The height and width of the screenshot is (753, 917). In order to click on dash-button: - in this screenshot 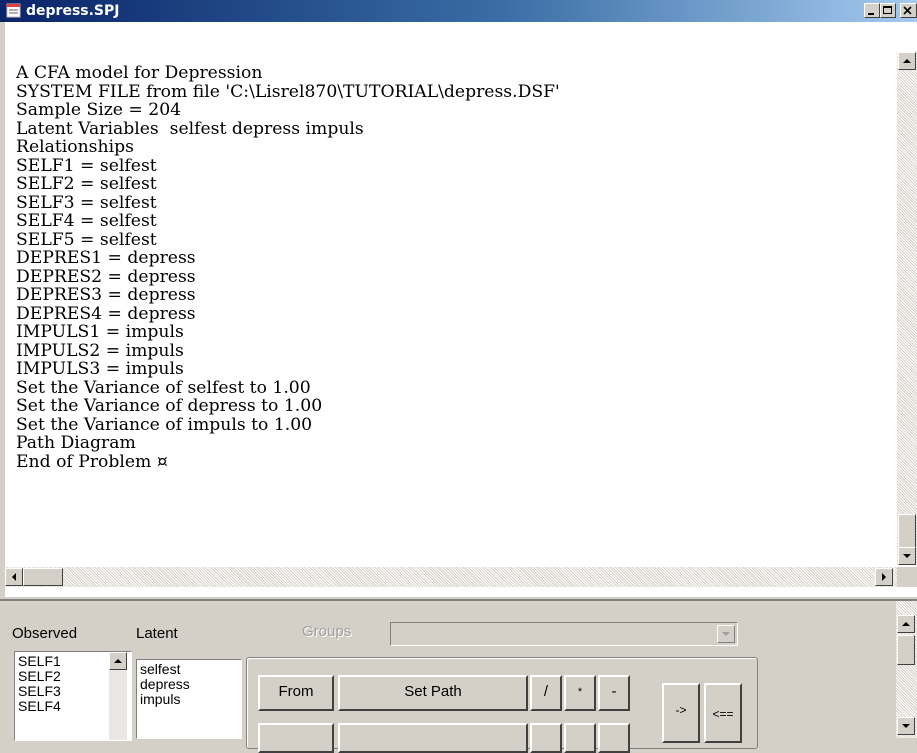, I will do `click(614, 693)`.